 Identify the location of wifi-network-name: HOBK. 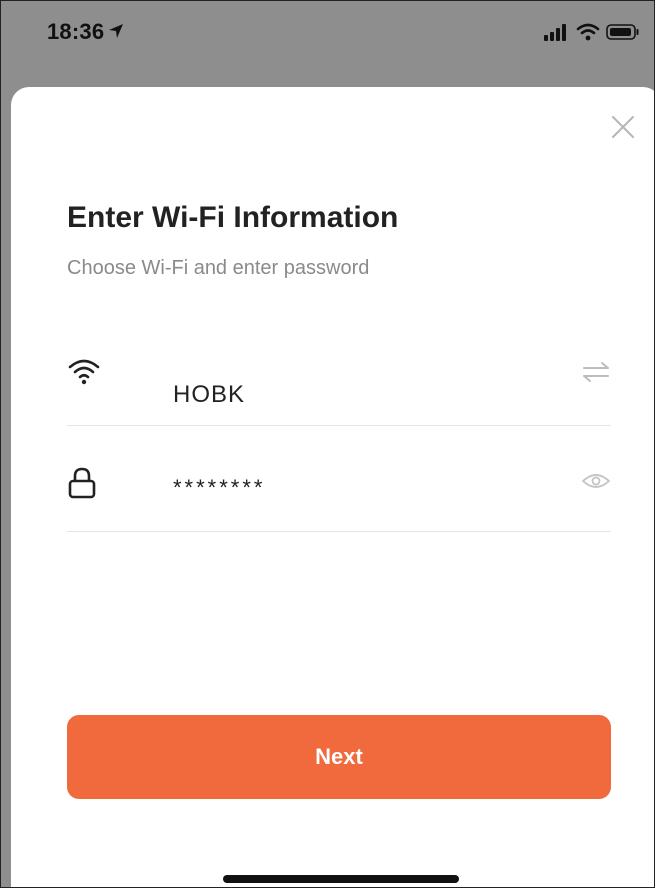
(209, 395).